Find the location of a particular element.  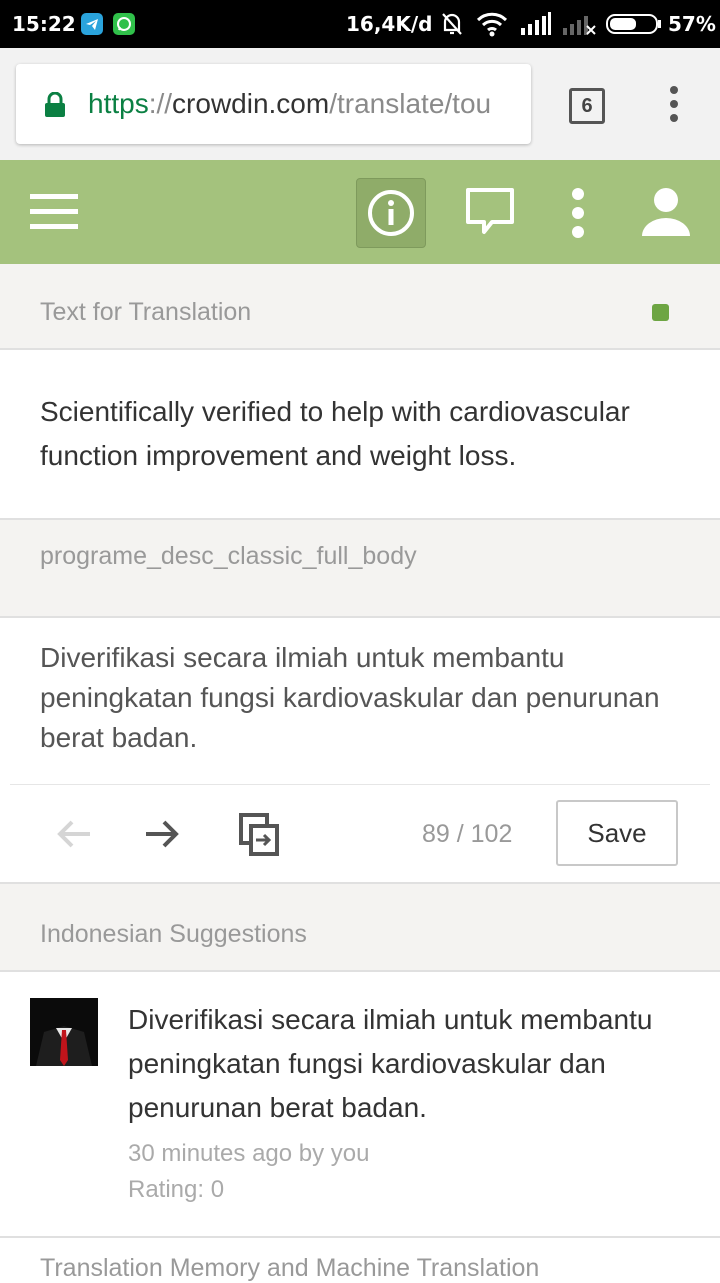

source-header-label: Text for Translation is located at coordinates (146, 312).